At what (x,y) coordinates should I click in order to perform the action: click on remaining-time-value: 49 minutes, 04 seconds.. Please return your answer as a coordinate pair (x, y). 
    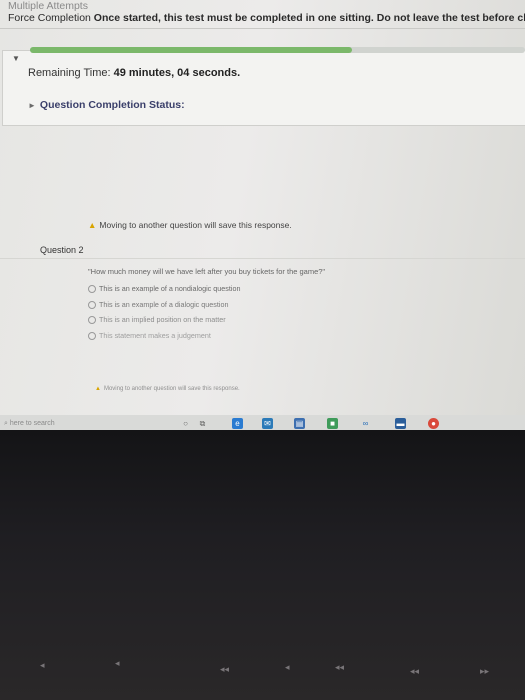
    Looking at the image, I should click on (177, 73).